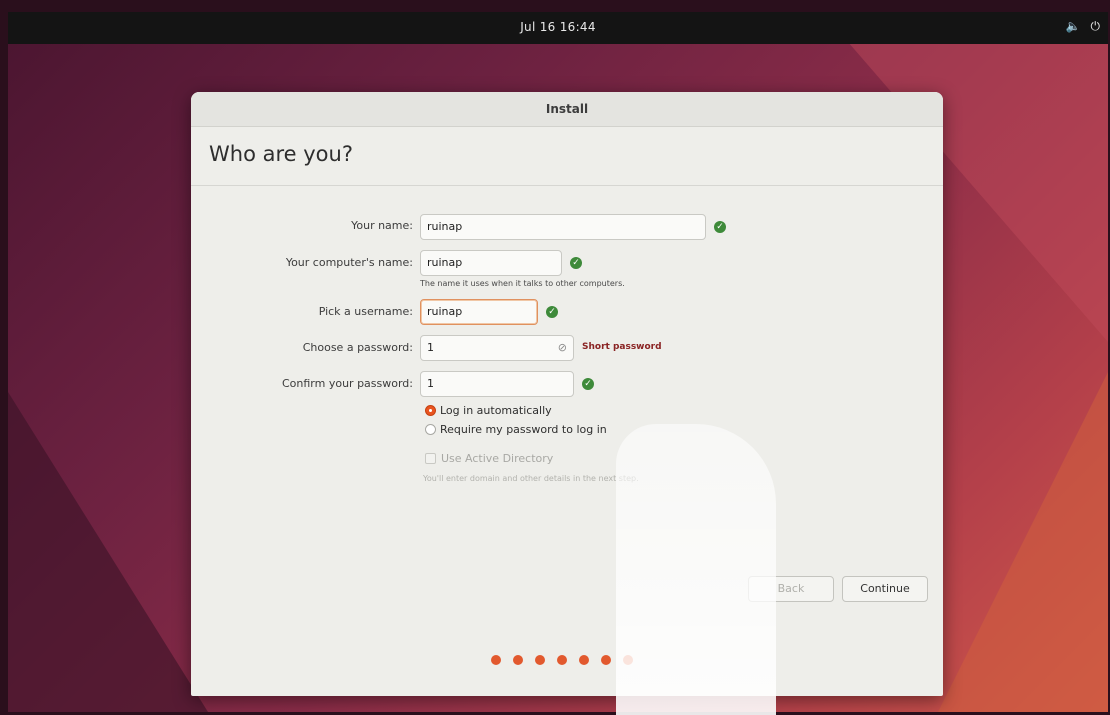  What do you see at coordinates (496, 410) in the screenshot?
I see `login-auto-label: Log in automatically` at bounding box center [496, 410].